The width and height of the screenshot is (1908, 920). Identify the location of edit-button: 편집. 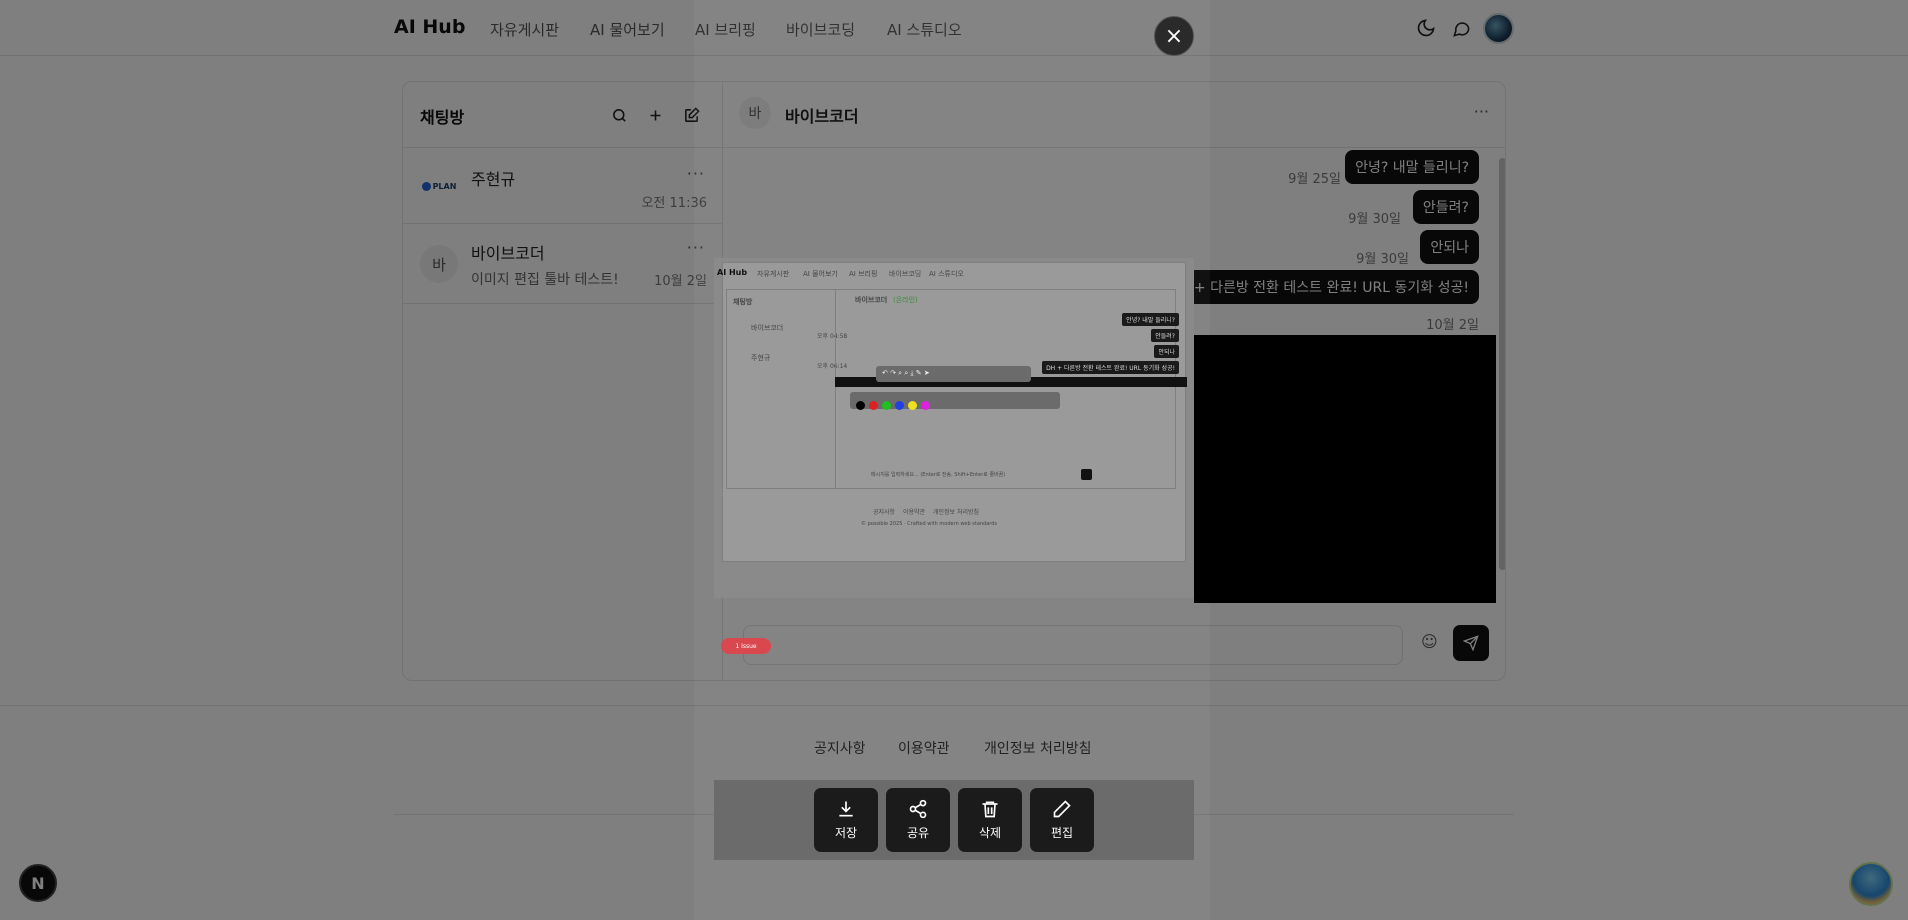
(1062, 820).